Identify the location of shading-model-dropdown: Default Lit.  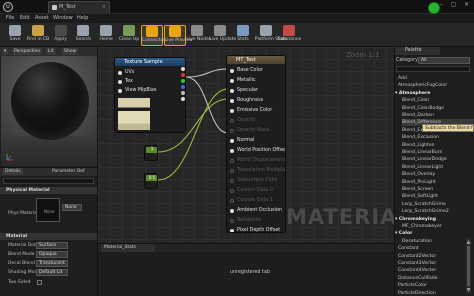
(52, 272).